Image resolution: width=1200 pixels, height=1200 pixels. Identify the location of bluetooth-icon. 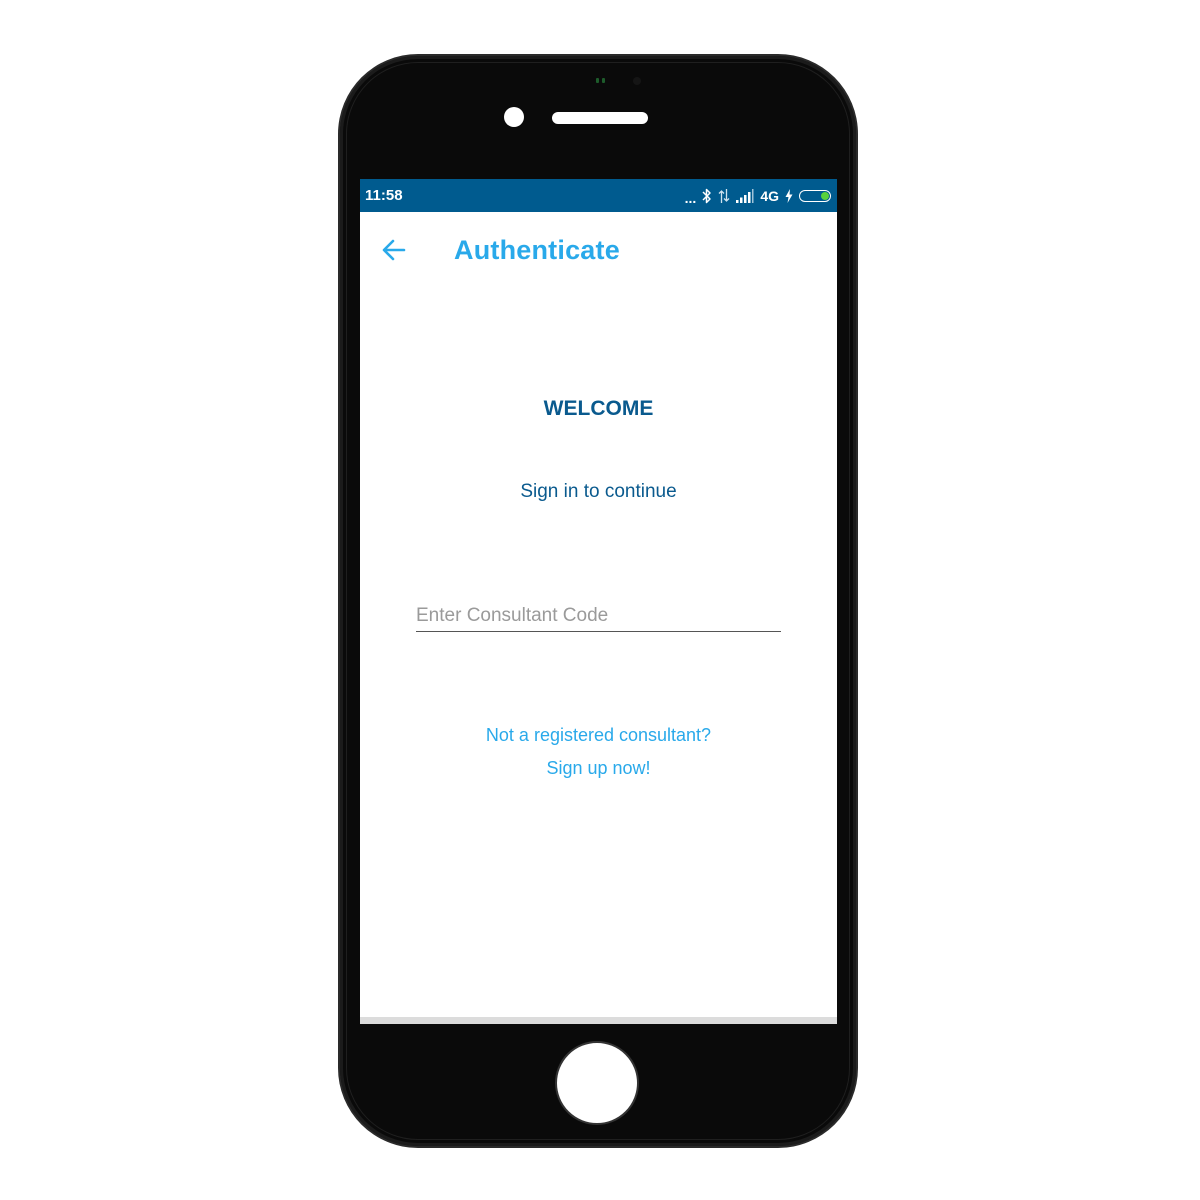
(707, 196).